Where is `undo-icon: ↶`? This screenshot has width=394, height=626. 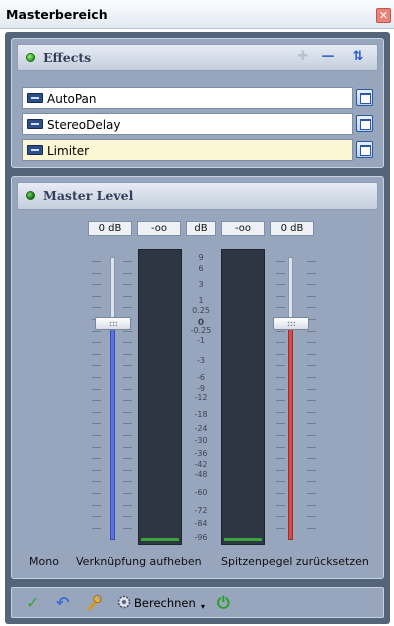
undo-icon: ↶ is located at coordinates (62, 603).